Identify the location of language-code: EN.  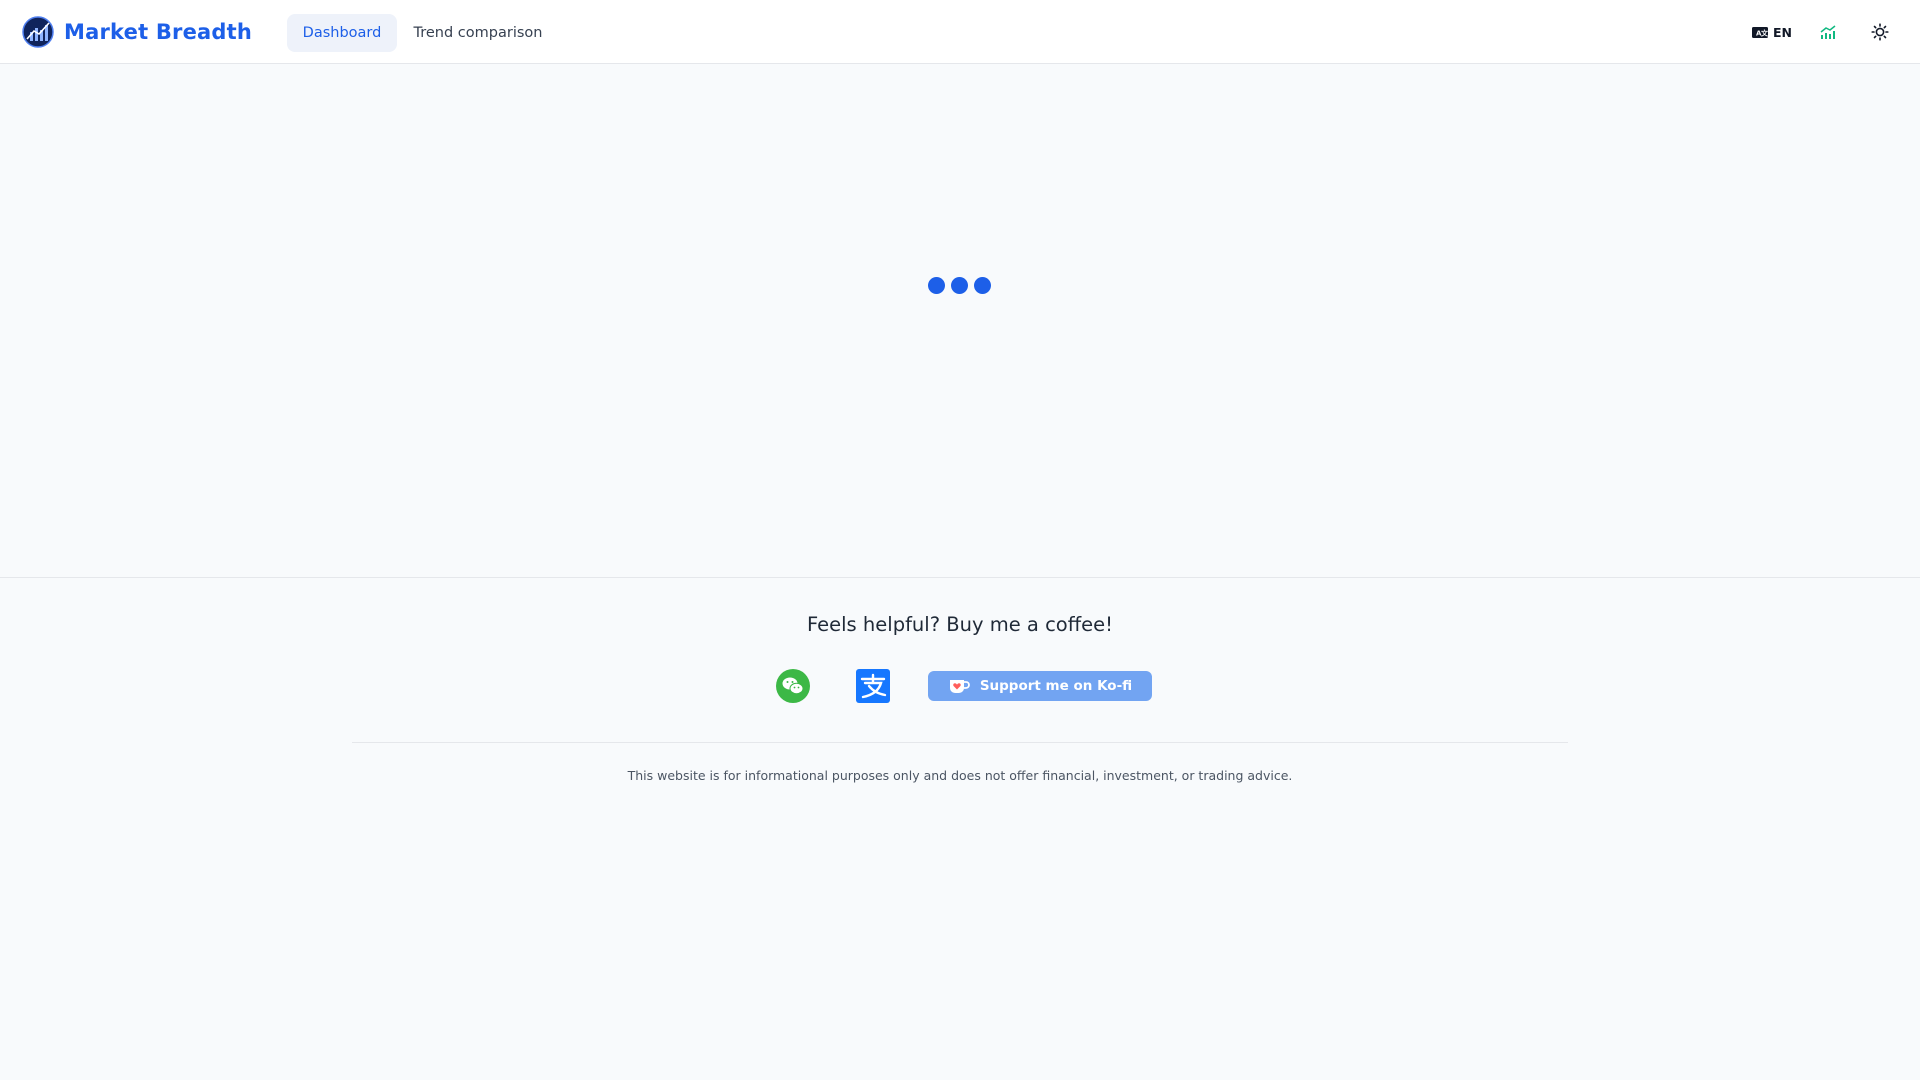
(1783, 32).